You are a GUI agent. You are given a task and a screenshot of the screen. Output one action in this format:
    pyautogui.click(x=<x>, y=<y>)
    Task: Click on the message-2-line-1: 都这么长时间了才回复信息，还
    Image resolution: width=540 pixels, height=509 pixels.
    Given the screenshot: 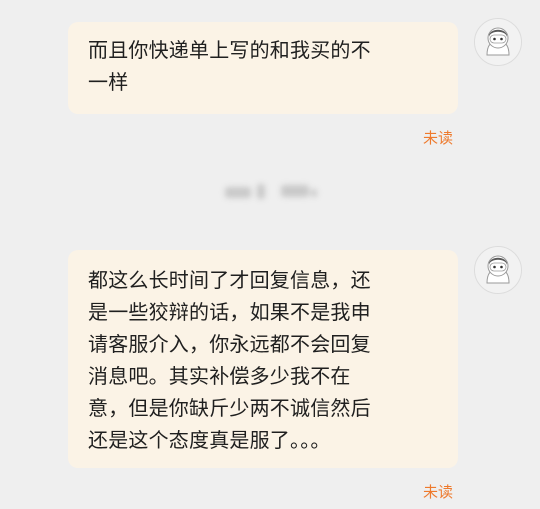 What is the action you would take?
    pyautogui.click(x=229, y=280)
    